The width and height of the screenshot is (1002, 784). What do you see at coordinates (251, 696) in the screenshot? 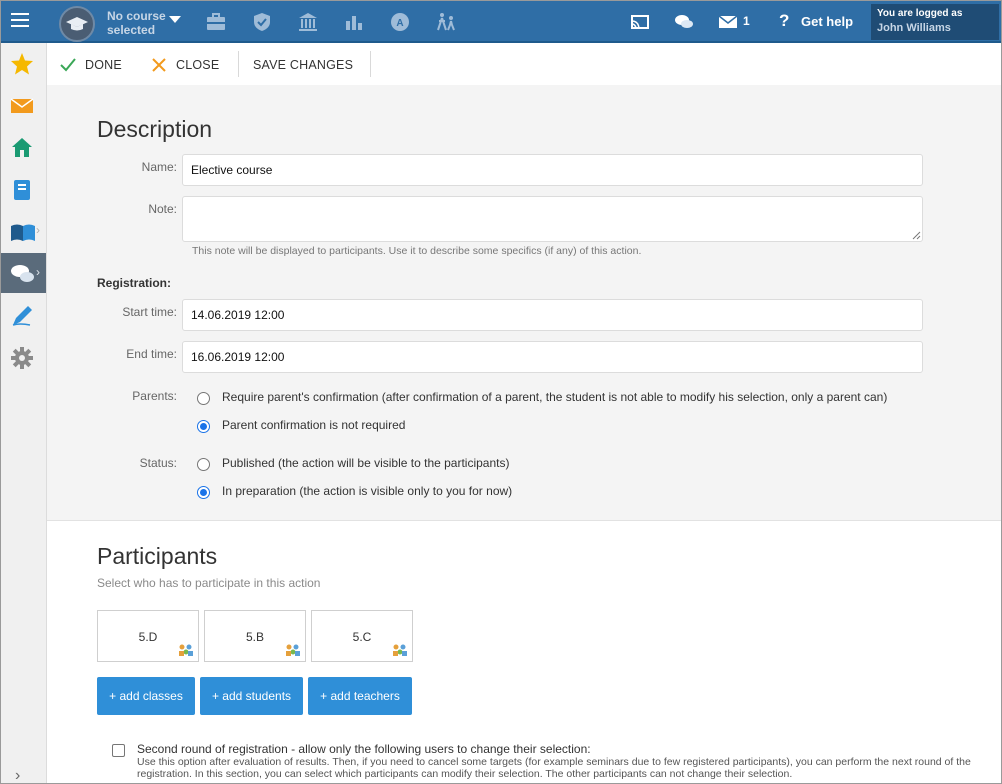
I see `add-students-button: + add students` at bounding box center [251, 696].